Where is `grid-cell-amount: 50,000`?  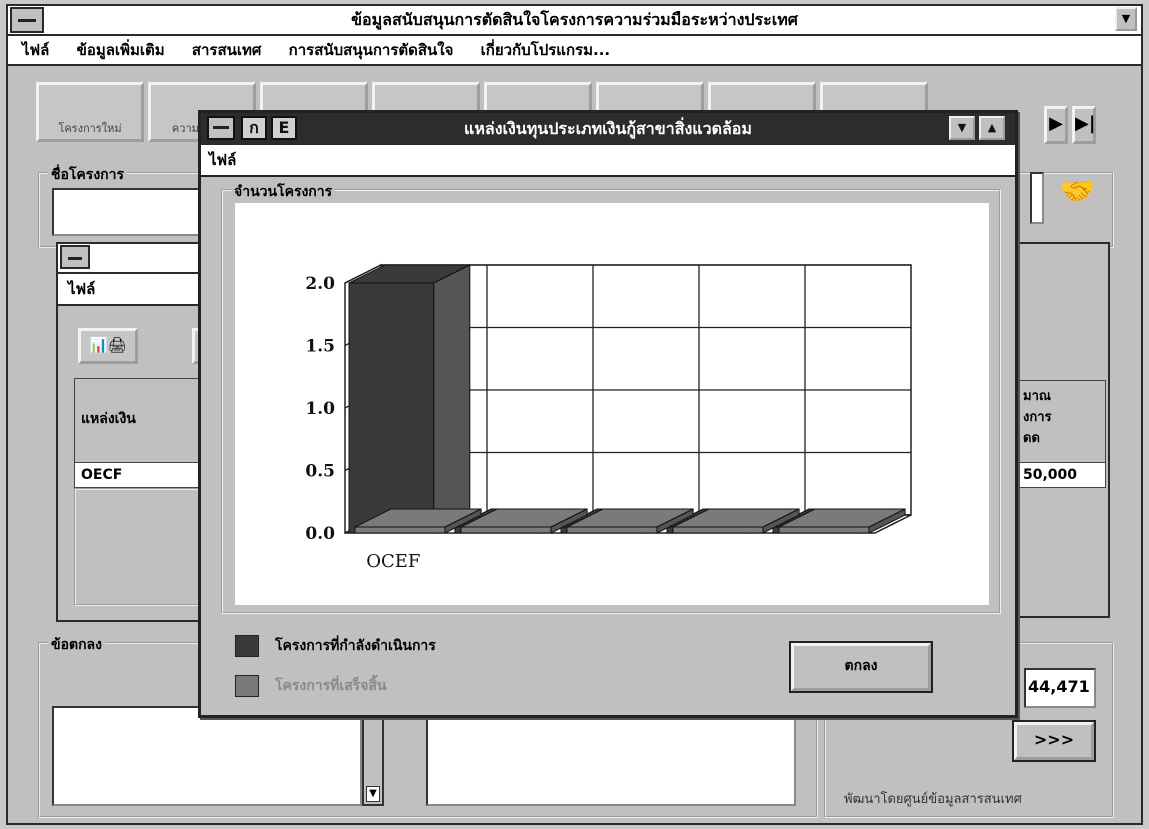
grid-cell-amount: 50,000 is located at coordinates (1061, 475).